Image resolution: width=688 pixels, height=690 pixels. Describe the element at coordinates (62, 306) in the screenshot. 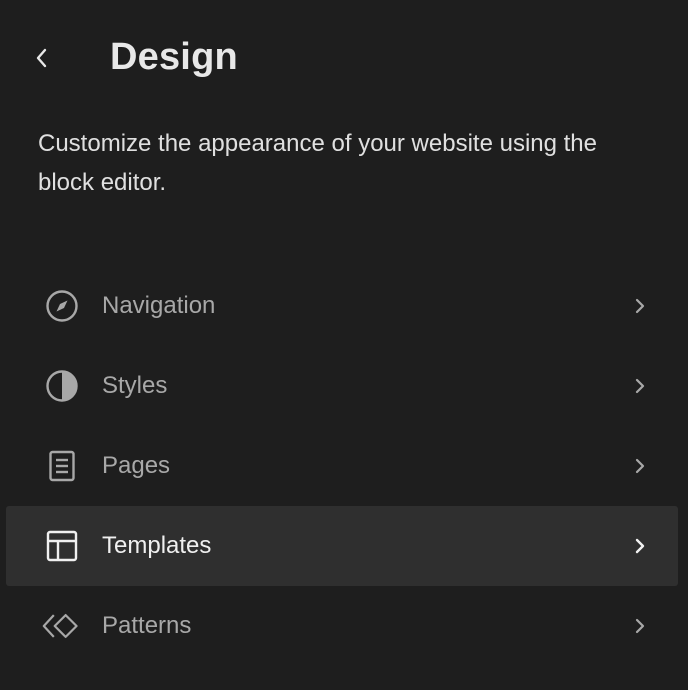

I see `compass-icon` at that location.